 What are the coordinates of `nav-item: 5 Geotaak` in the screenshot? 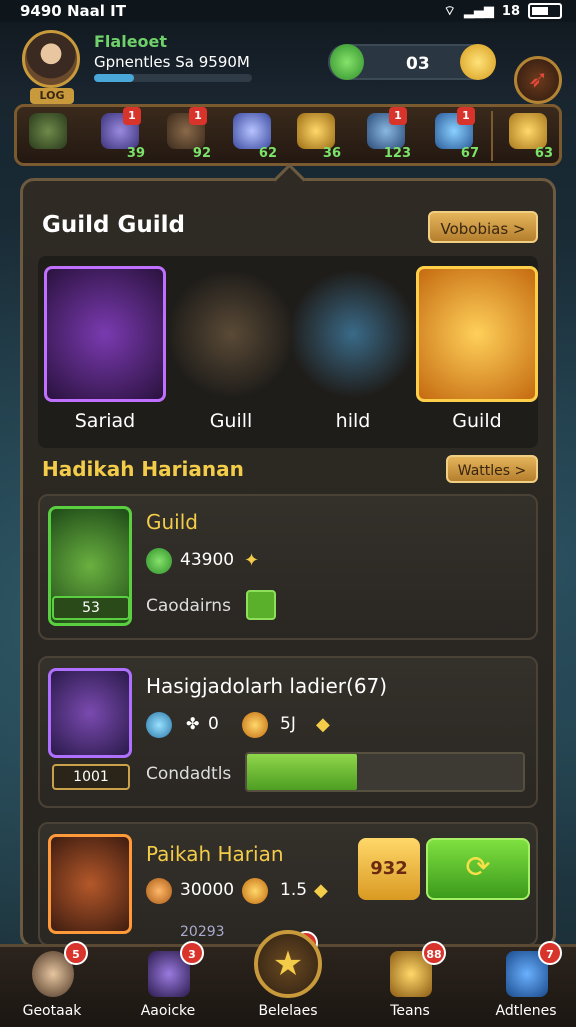 It's located at (52, 984).